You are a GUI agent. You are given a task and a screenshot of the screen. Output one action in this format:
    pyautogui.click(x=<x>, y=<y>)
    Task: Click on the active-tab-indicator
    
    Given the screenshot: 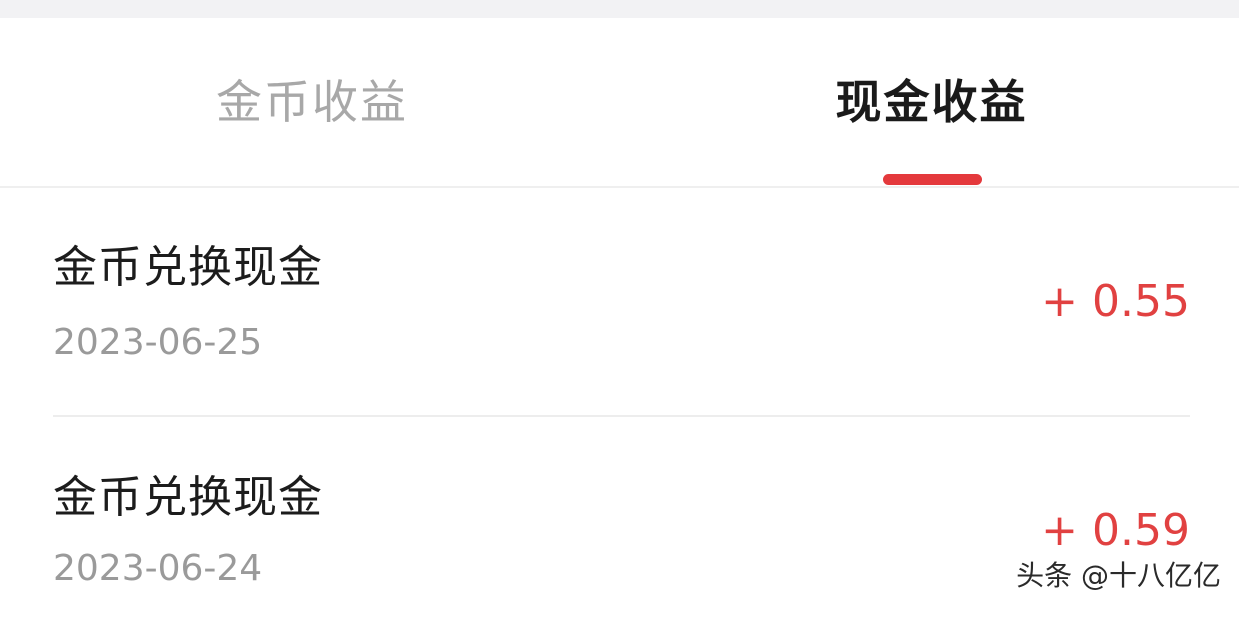 What is the action you would take?
    pyautogui.click(x=932, y=179)
    